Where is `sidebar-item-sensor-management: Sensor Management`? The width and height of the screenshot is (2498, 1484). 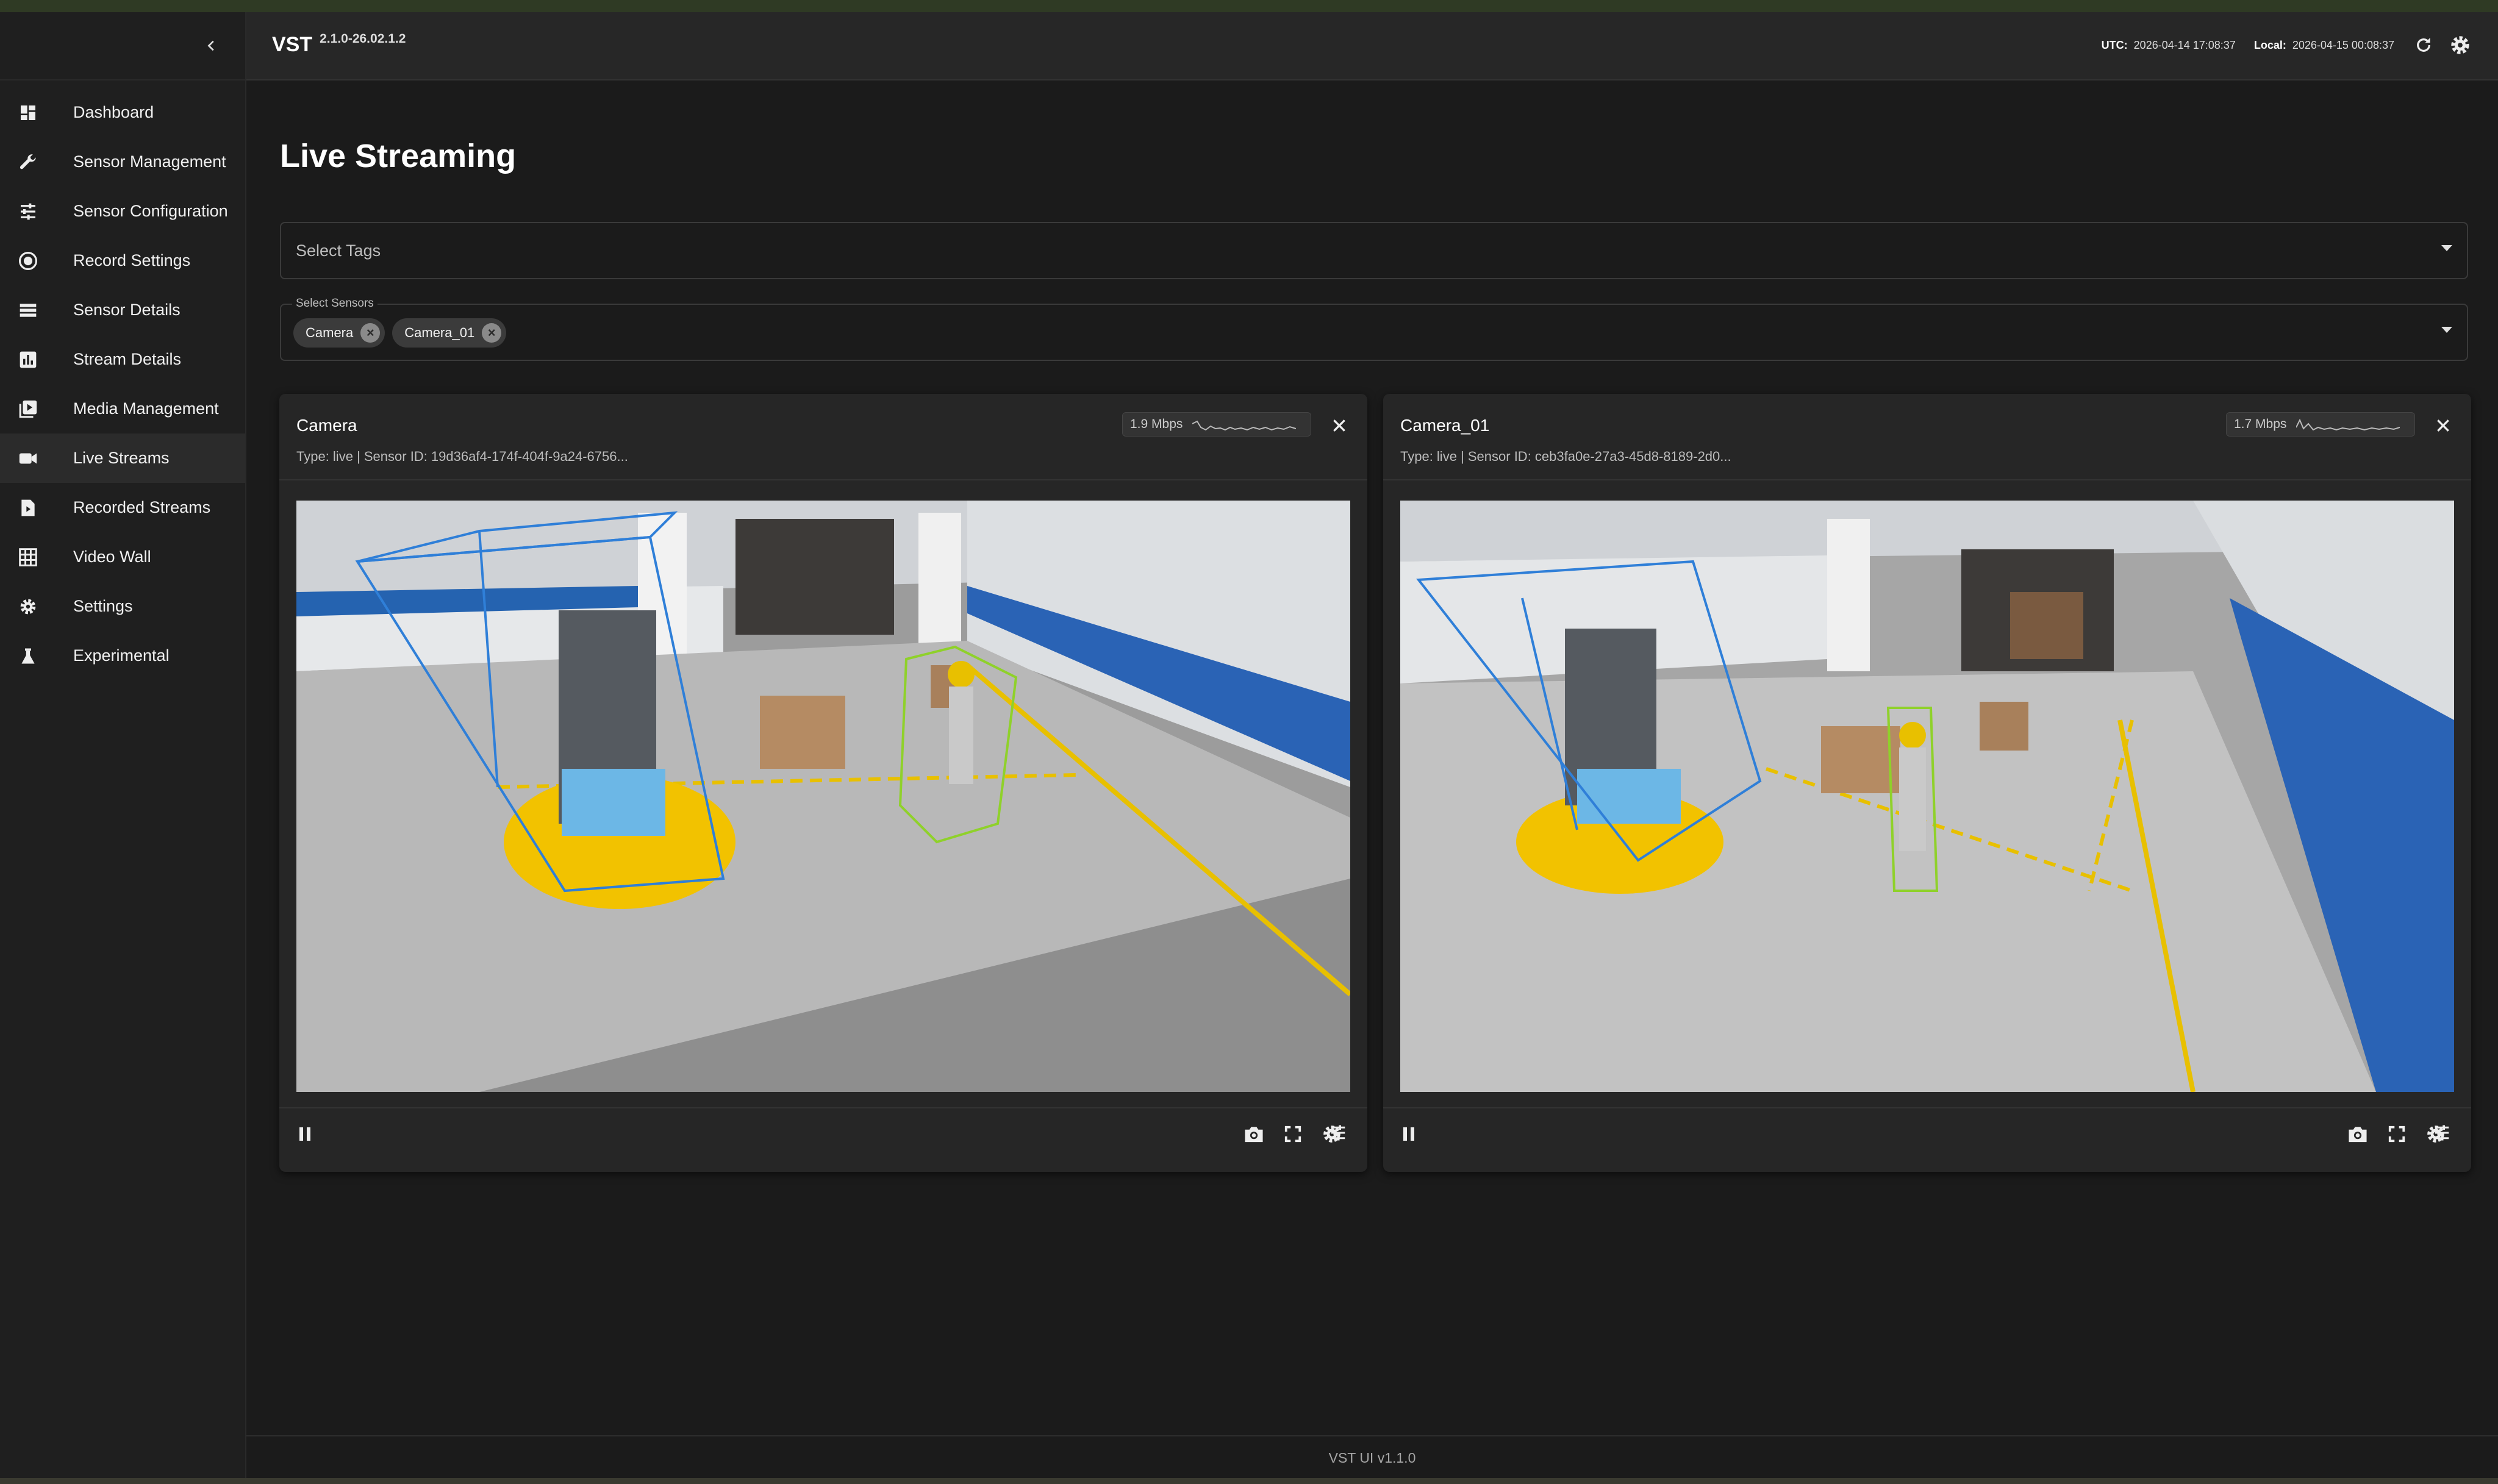
sidebar-item-sensor-management: Sensor Management is located at coordinates (122, 162).